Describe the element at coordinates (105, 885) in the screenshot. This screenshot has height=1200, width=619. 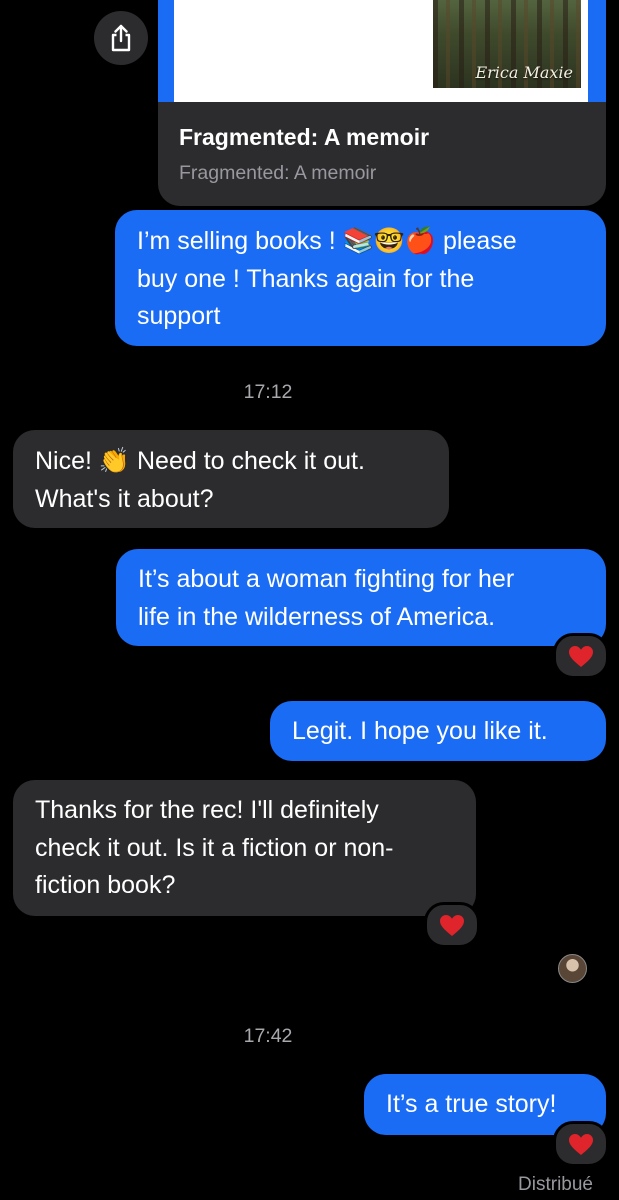
I see `message-text-line: fiction book?` at that location.